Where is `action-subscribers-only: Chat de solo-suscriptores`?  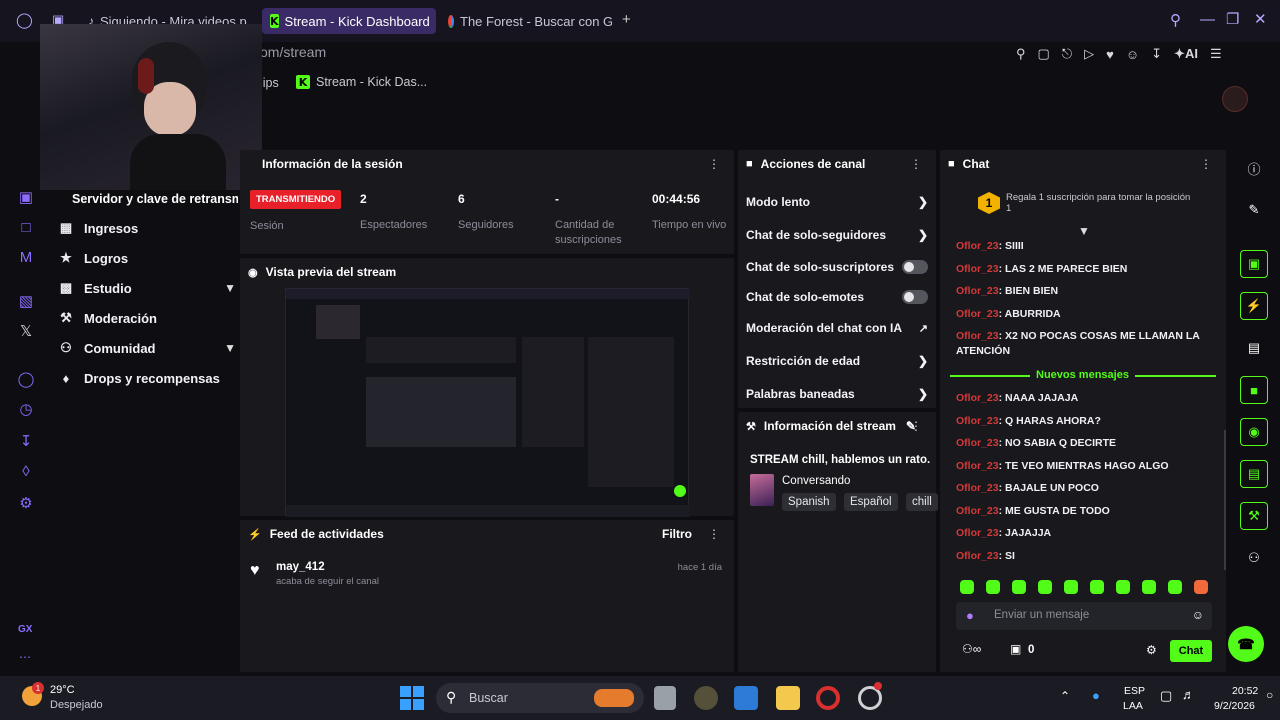
action-subscribers-only: Chat de solo-suscriptores is located at coordinates (837, 267).